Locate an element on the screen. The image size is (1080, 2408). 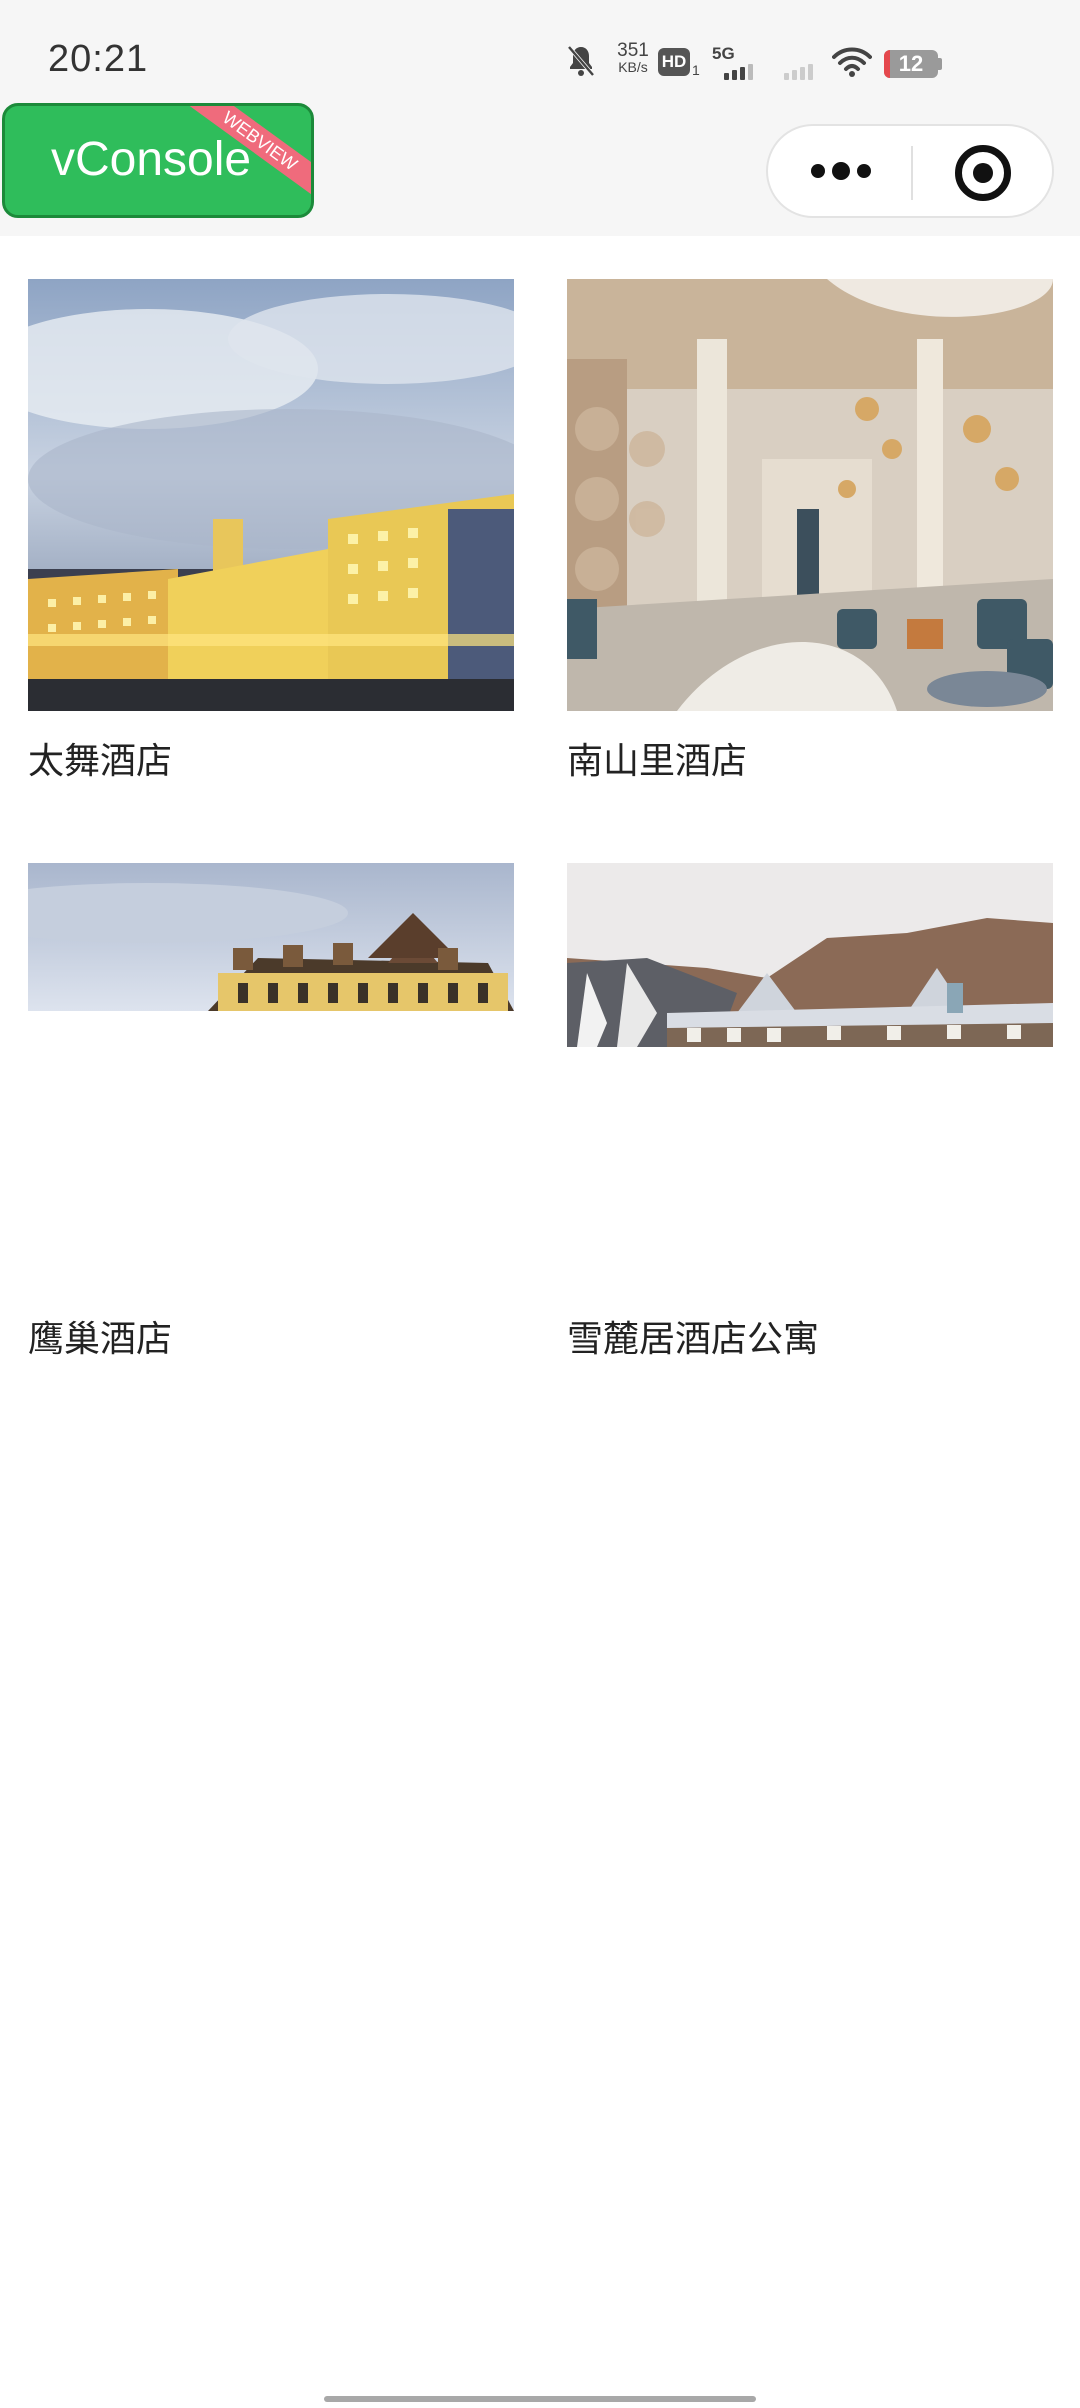
hotel-name: 雪麓居酒店公寓 is located at coordinates (693, 1339).